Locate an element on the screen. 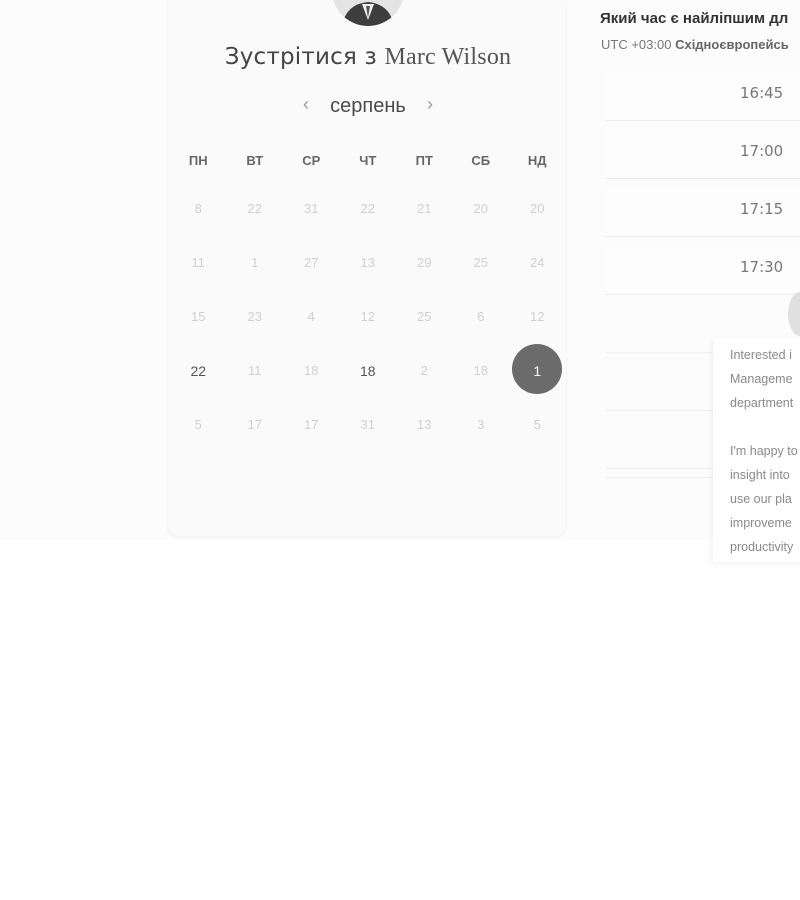 The width and height of the screenshot is (800, 900). calendar-day: 23 is located at coordinates (255, 317).